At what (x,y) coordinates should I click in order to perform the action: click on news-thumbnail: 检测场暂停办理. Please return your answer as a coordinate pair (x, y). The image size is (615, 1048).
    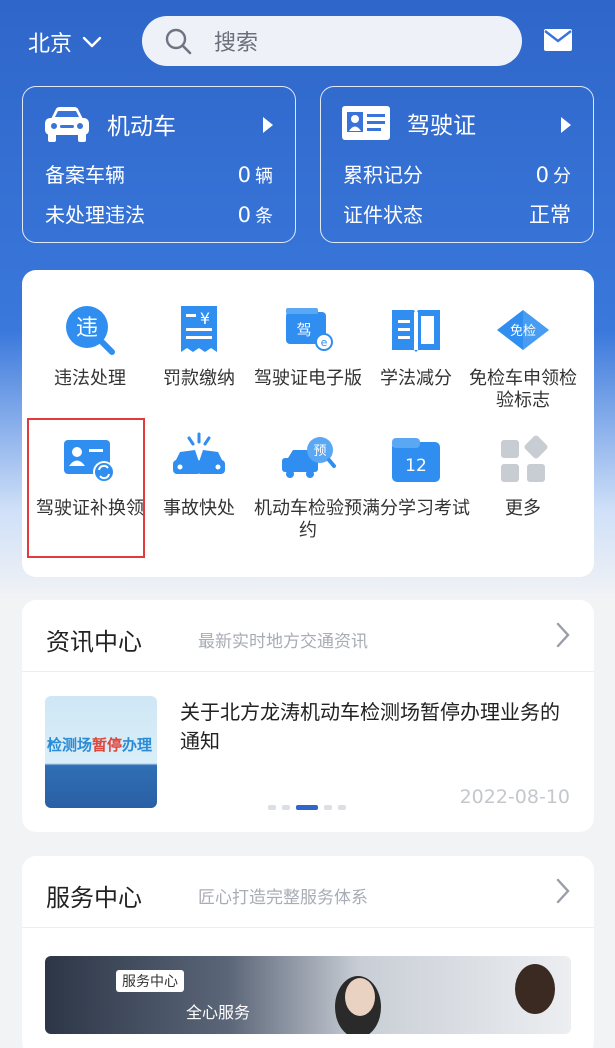
    Looking at the image, I should click on (101, 752).